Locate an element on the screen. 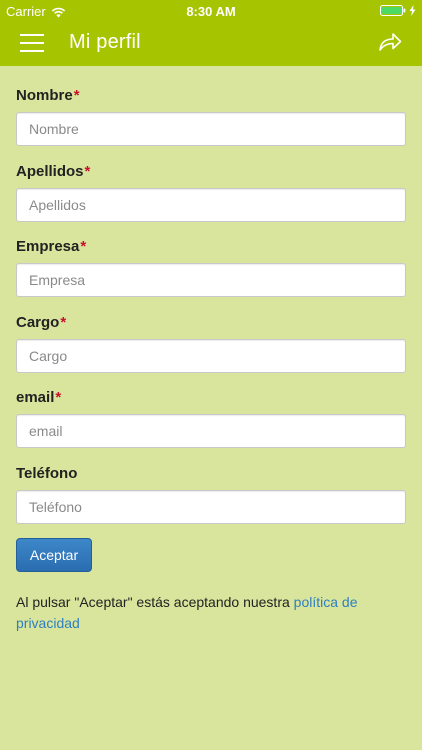 The height and width of the screenshot is (750, 422). apellidos-input is located at coordinates (211, 204).